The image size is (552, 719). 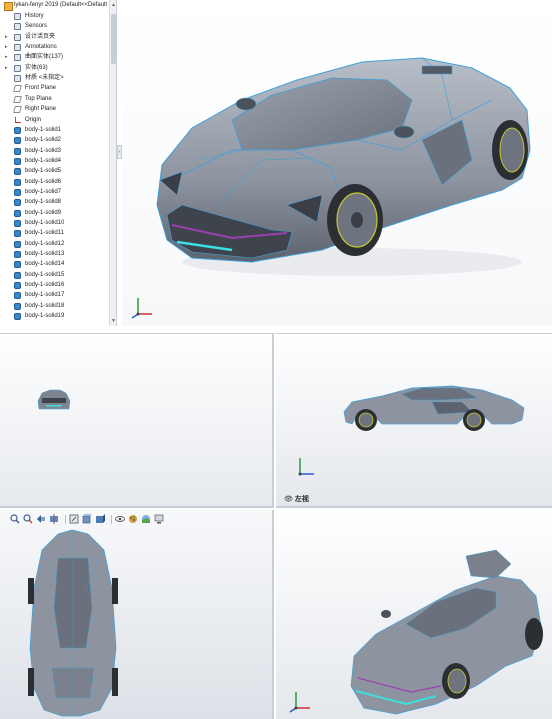 What do you see at coordinates (55, 264) in the screenshot?
I see `tree-item: body-1-solid14` at bounding box center [55, 264].